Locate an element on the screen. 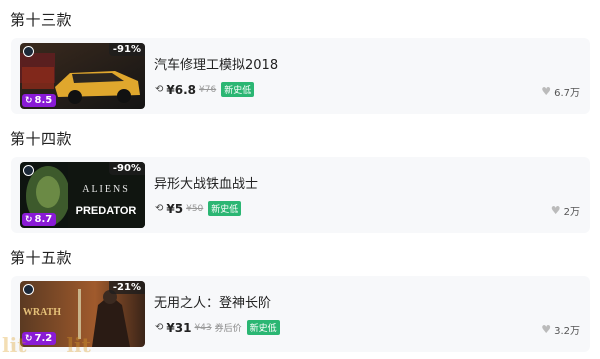  current-price: ¥5 is located at coordinates (175, 208).